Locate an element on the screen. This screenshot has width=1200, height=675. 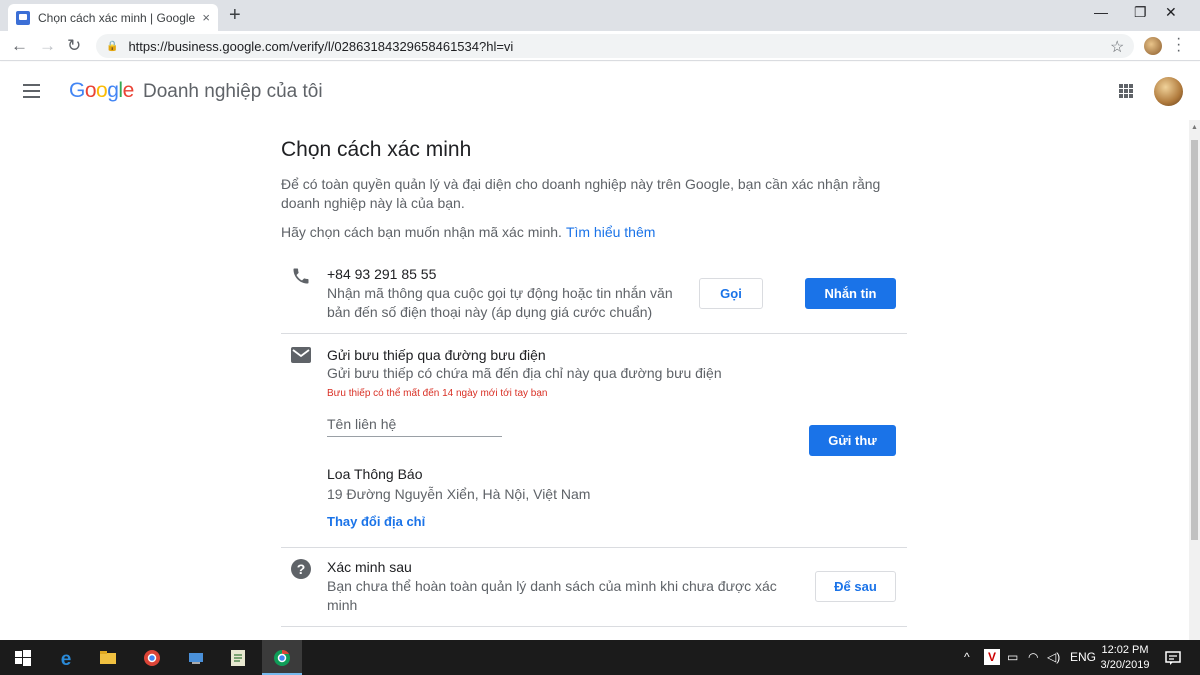
postcard-option-title: Gửi bưu thiếp qua đường bưu điện is located at coordinates (436, 355).